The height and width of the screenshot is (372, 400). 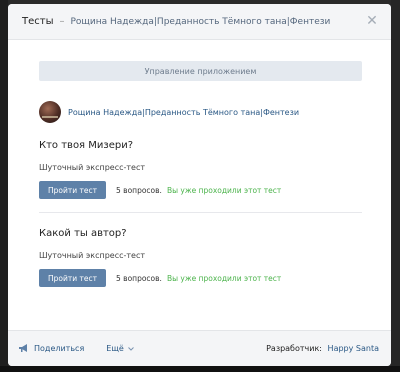 What do you see at coordinates (83, 233) in the screenshot?
I see `test-title: Какой ты автор?` at bounding box center [83, 233].